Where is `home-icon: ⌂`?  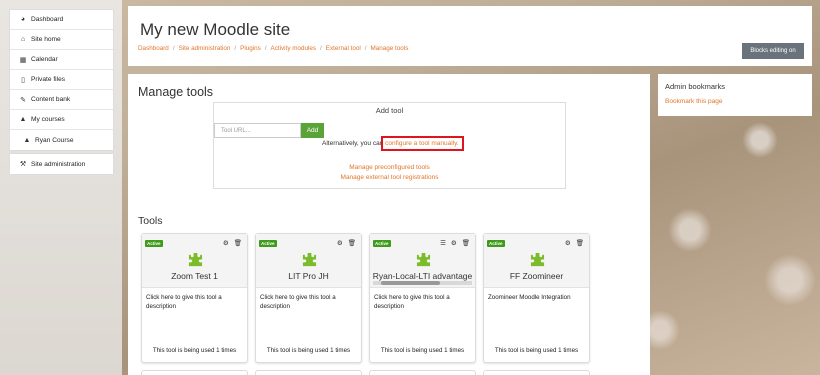
home-icon: ⌂ is located at coordinates (23, 39).